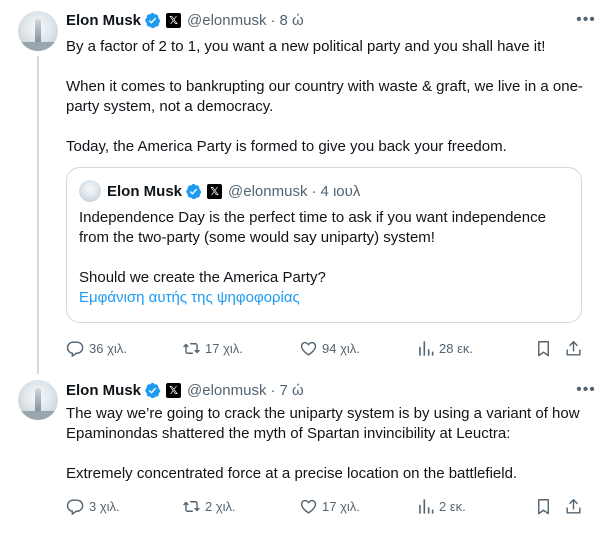 This screenshot has height=540, width=616. Describe the element at coordinates (340, 191) in the screenshot. I see `quoted-timestamp: 4 ιουλ` at that location.